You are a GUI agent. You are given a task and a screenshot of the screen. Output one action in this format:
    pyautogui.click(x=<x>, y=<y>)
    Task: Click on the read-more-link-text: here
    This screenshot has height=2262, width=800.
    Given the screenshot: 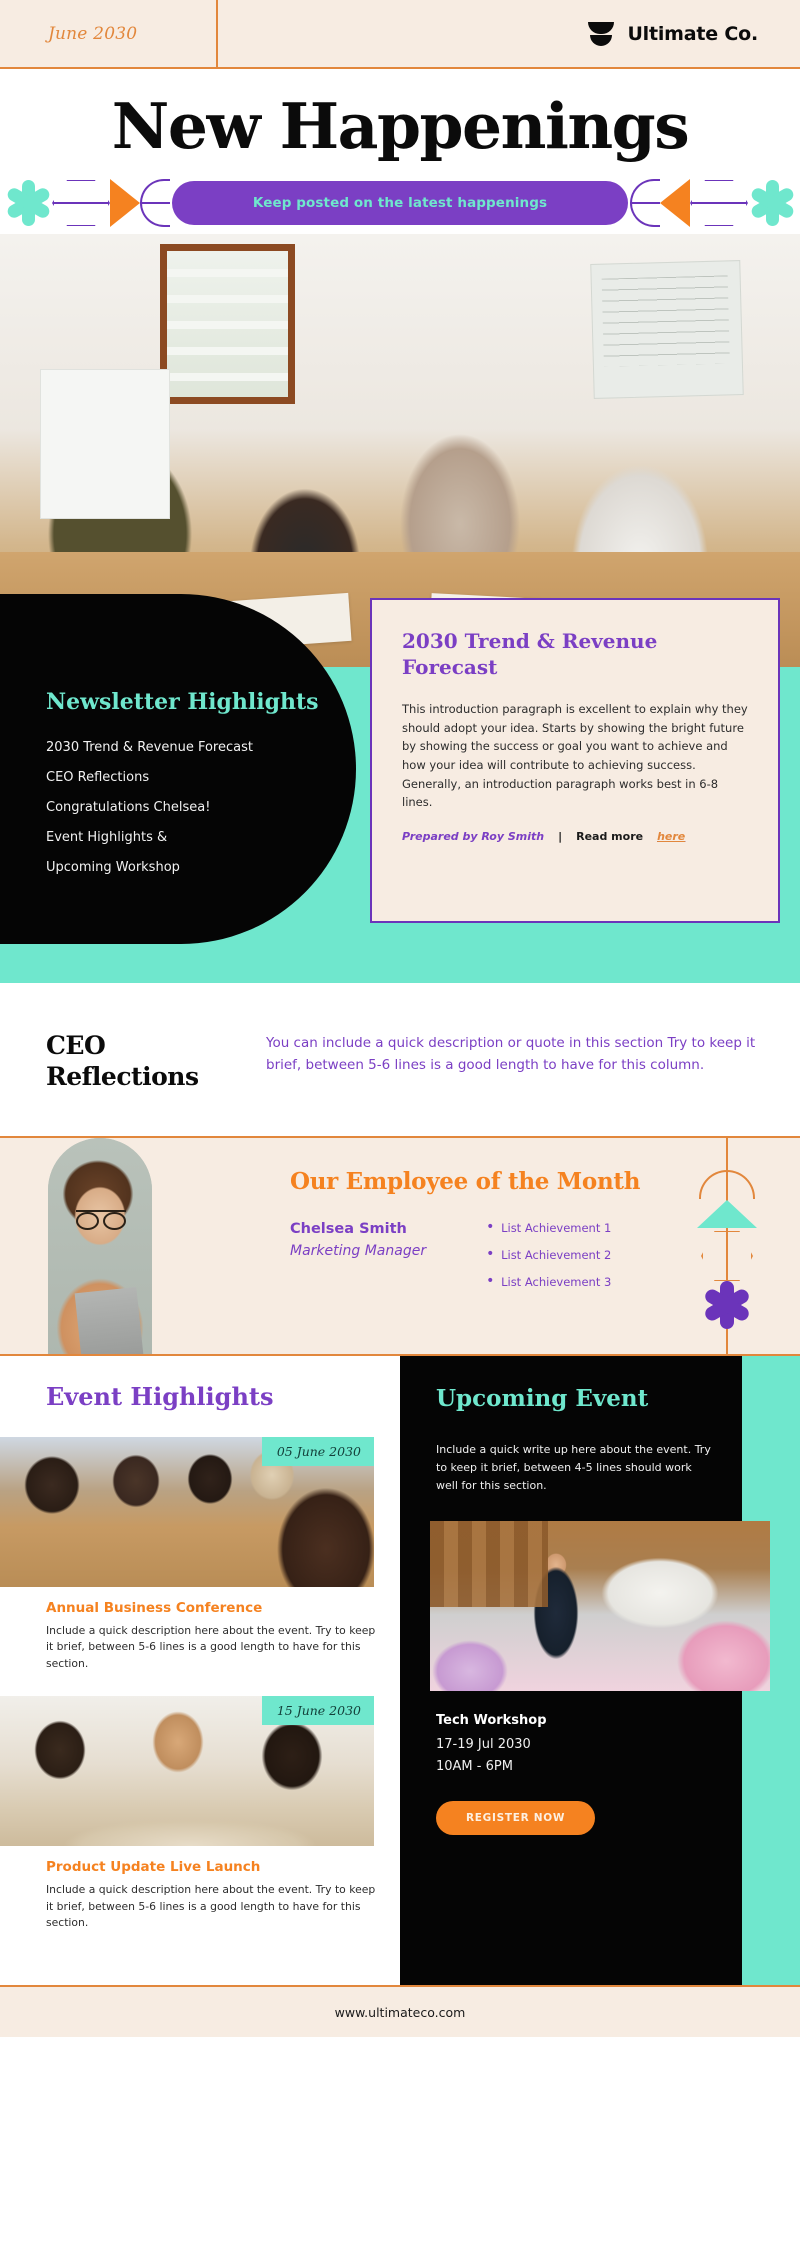 What is the action you would take?
    pyautogui.click(x=671, y=836)
    